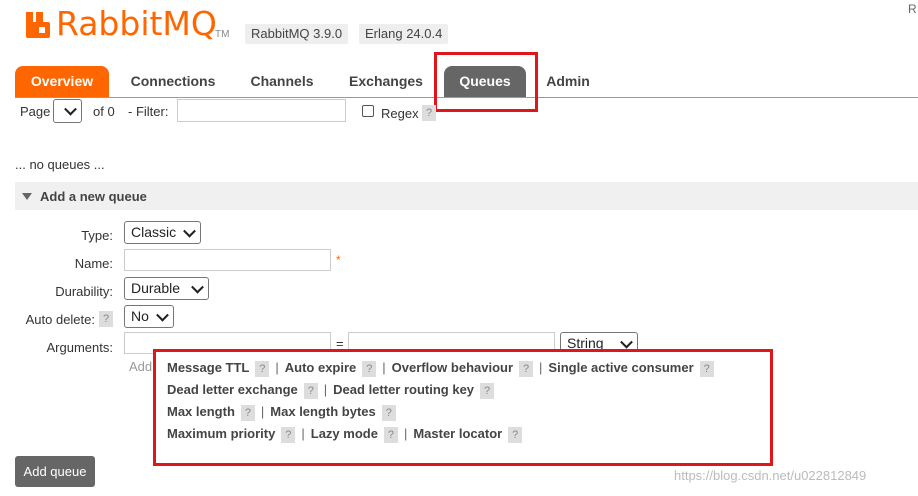 The height and width of the screenshot is (496, 918). Describe the element at coordinates (400, 113) in the screenshot. I see `regex-label: Regex` at that location.